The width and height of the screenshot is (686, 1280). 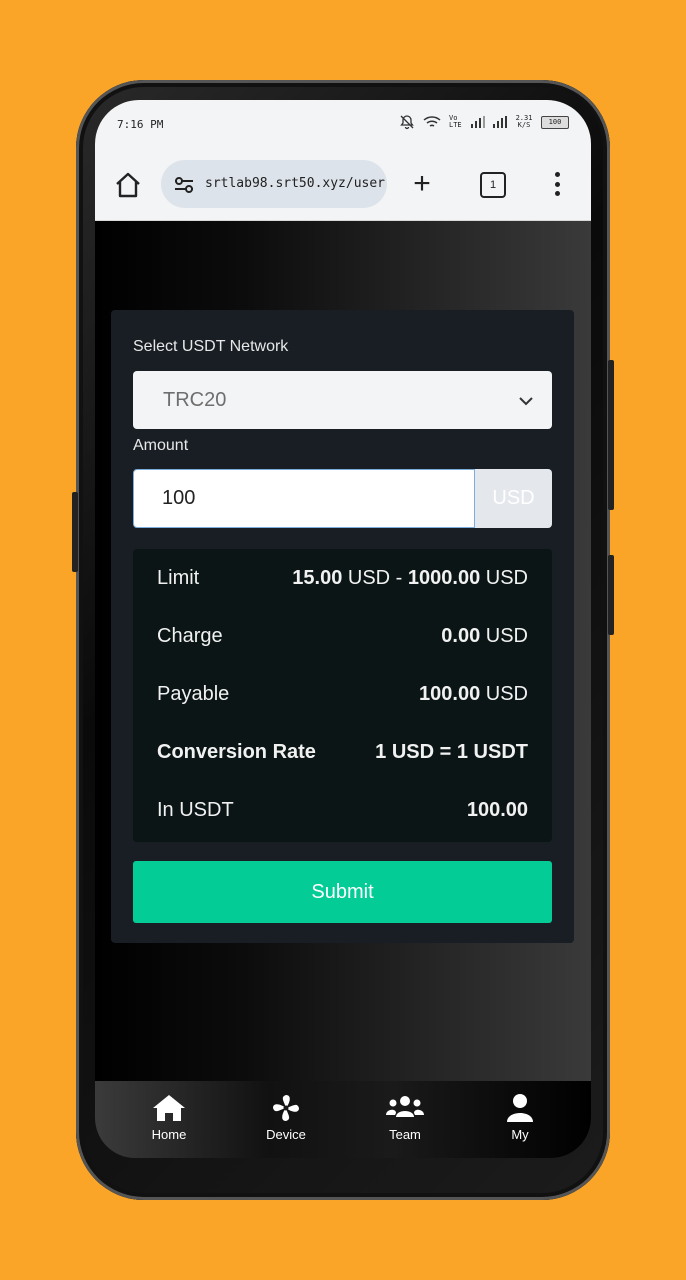 I want to click on battery-indicator: 100, so click(x=555, y=122).